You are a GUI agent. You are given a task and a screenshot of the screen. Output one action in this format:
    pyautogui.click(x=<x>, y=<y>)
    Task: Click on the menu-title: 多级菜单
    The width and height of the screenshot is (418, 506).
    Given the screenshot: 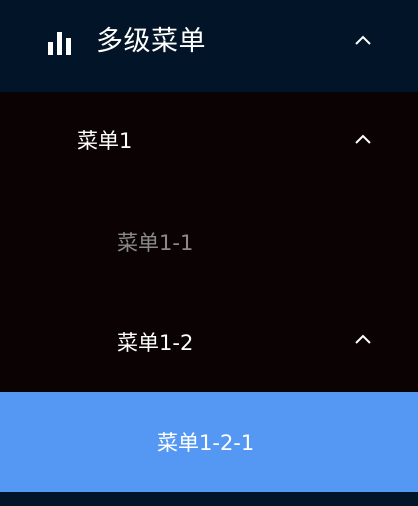 What is the action you would take?
    pyautogui.click(x=151, y=41)
    